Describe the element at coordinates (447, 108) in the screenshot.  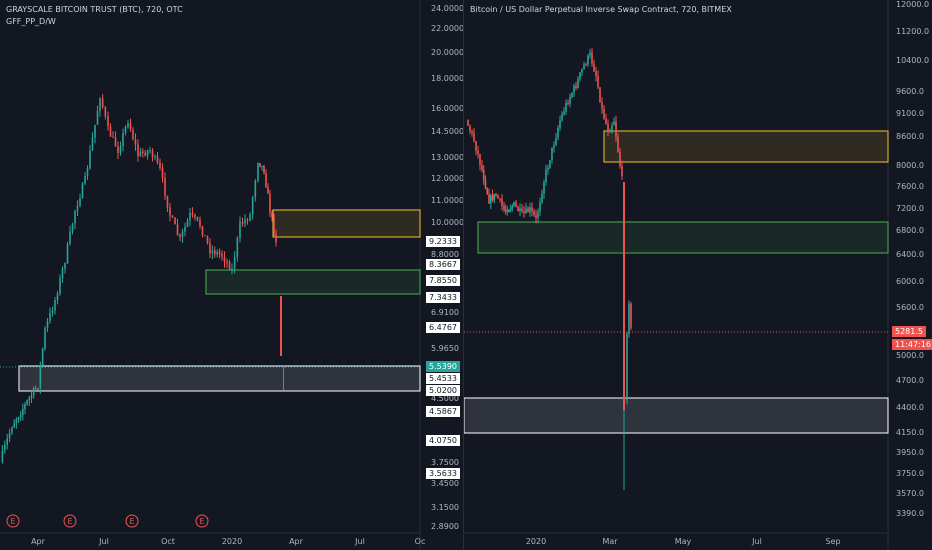
I see `left-price-axis-label: 16.0000` at that location.